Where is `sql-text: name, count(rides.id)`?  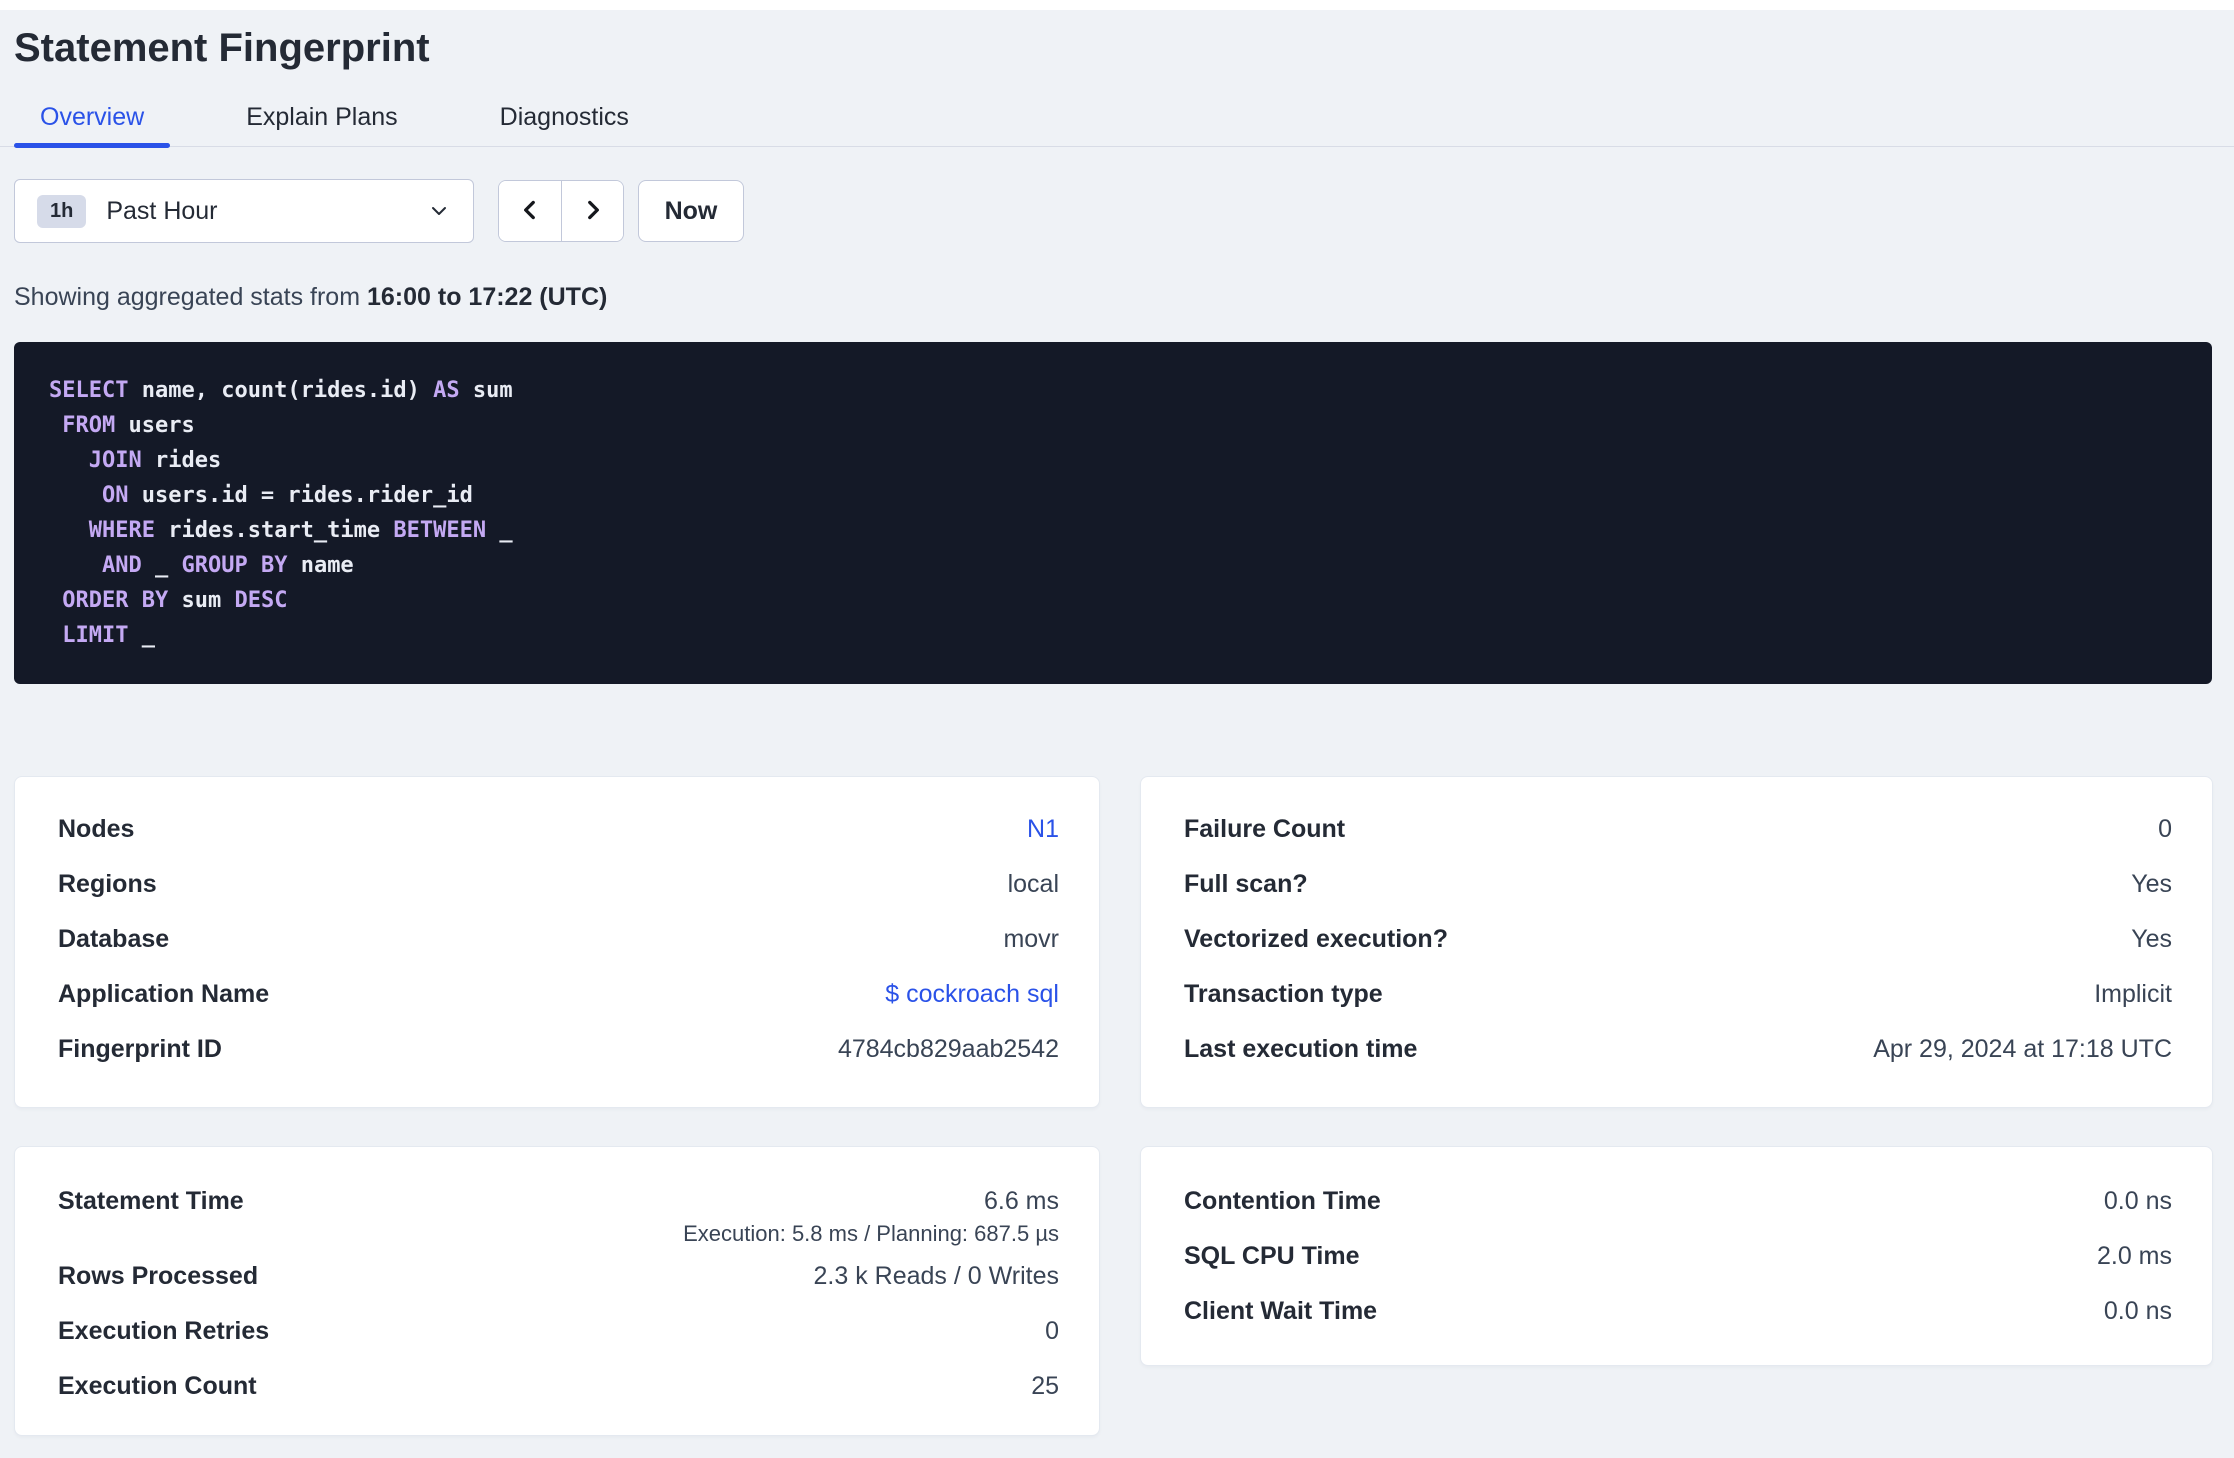
sql-text: name, count(rides.id) is located at coordinates (281, 390).